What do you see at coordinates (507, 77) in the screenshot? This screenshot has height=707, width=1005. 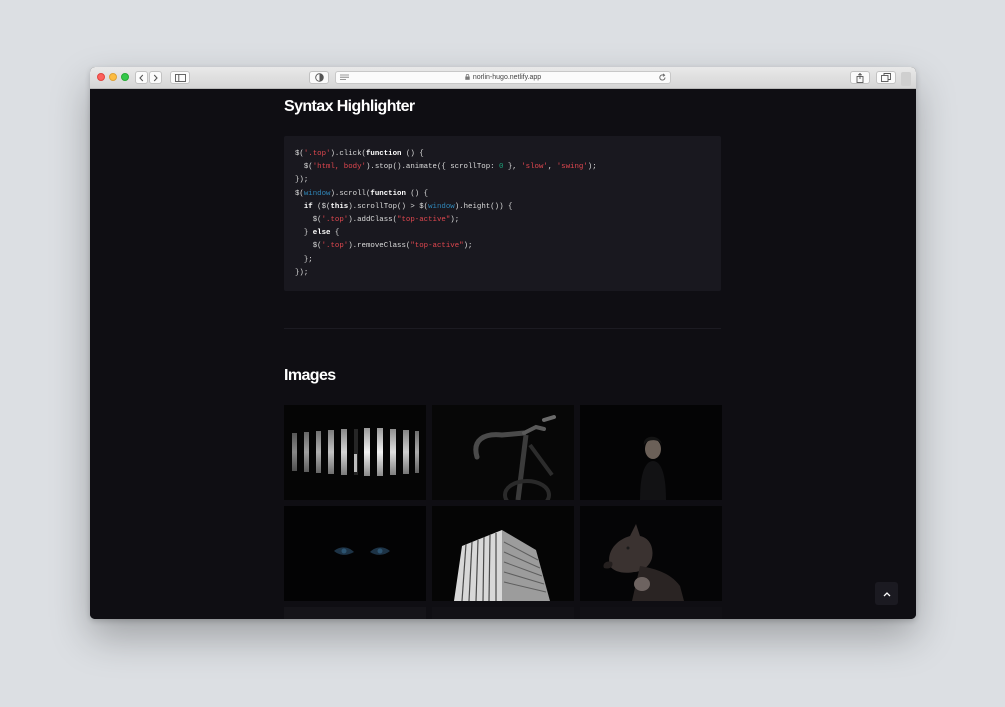 I see `url-label: norlin-hugo.netlify.app` at bounding box center [507, 77].